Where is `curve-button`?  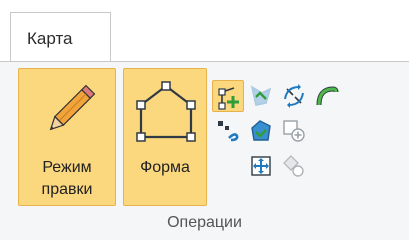 curve-button is located at coordinates (327, 96).